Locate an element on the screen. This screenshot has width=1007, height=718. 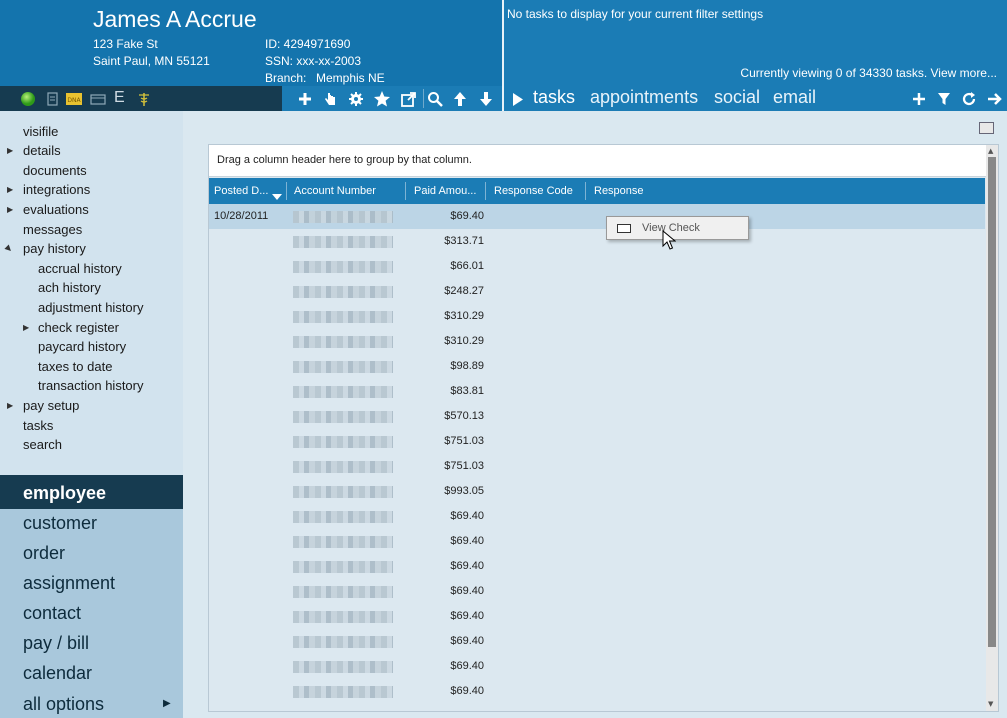
sidebar-item-visifile: visifile is located at coordinates (40, 131).